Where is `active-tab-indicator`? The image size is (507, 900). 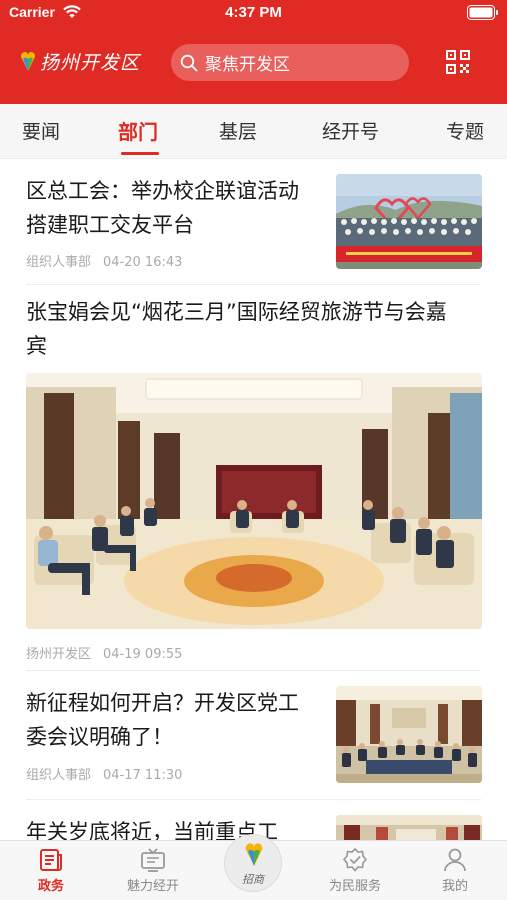
active-tab-indicator is located at coordinates (140, 153).